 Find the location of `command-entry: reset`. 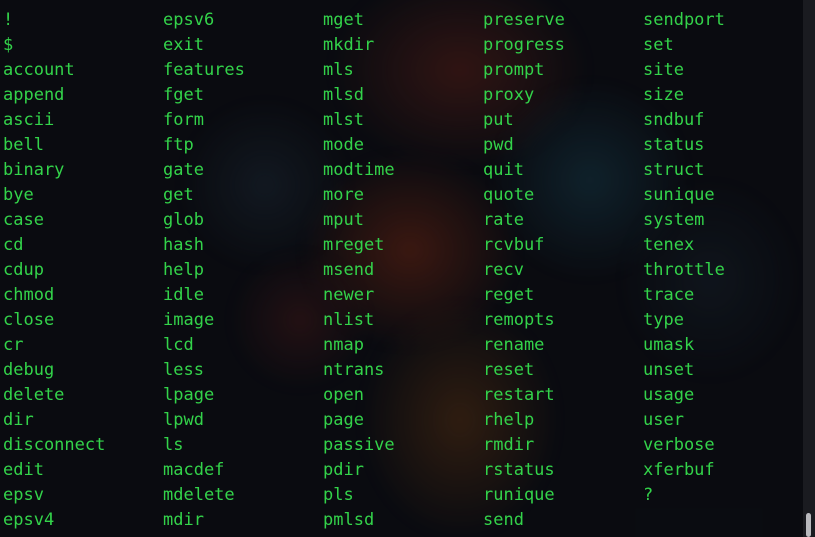

command-entry: reset is located at coordinates (509, 370).